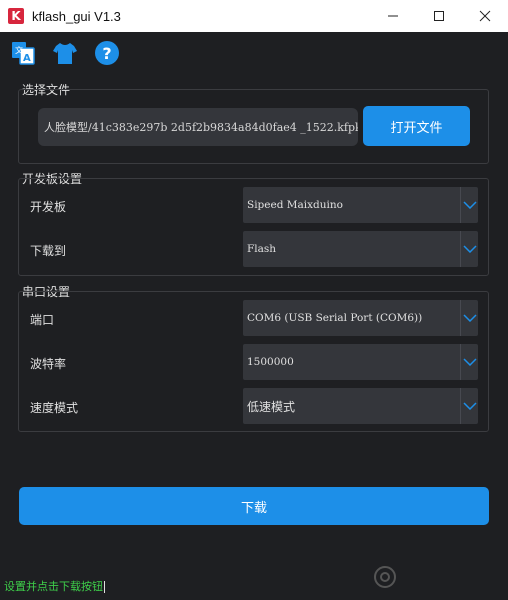  I want to click on port-select-value: COM6 (USB Serial Port (COM6)), so click(335, 318).